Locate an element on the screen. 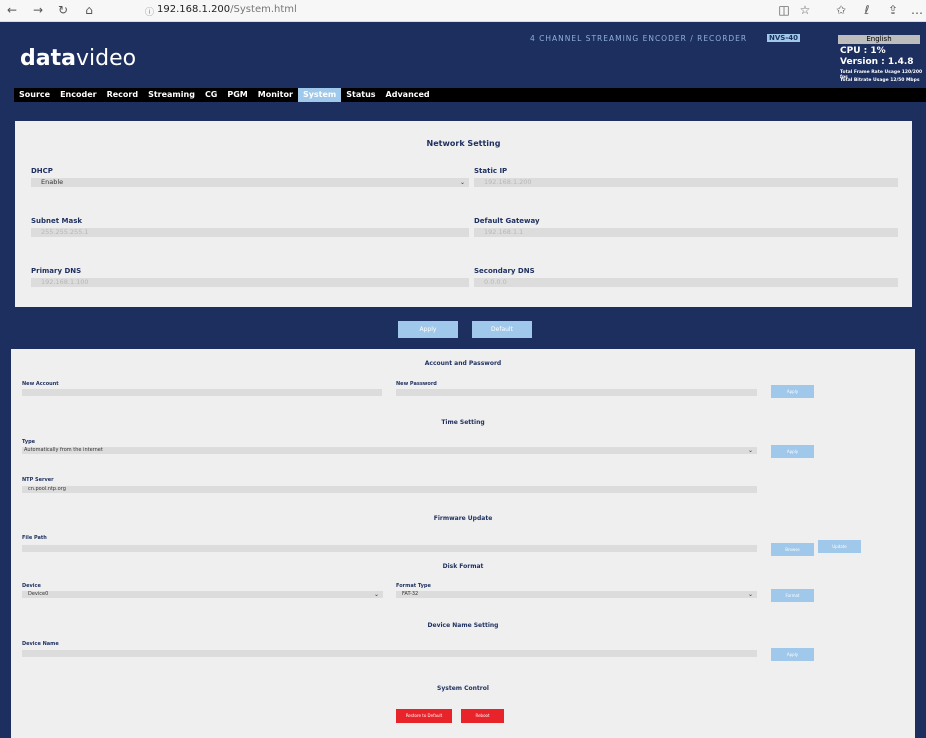 The width and height of the screenshot is (926, 738). browse-button: Browse is located at coordinates (792, 549).